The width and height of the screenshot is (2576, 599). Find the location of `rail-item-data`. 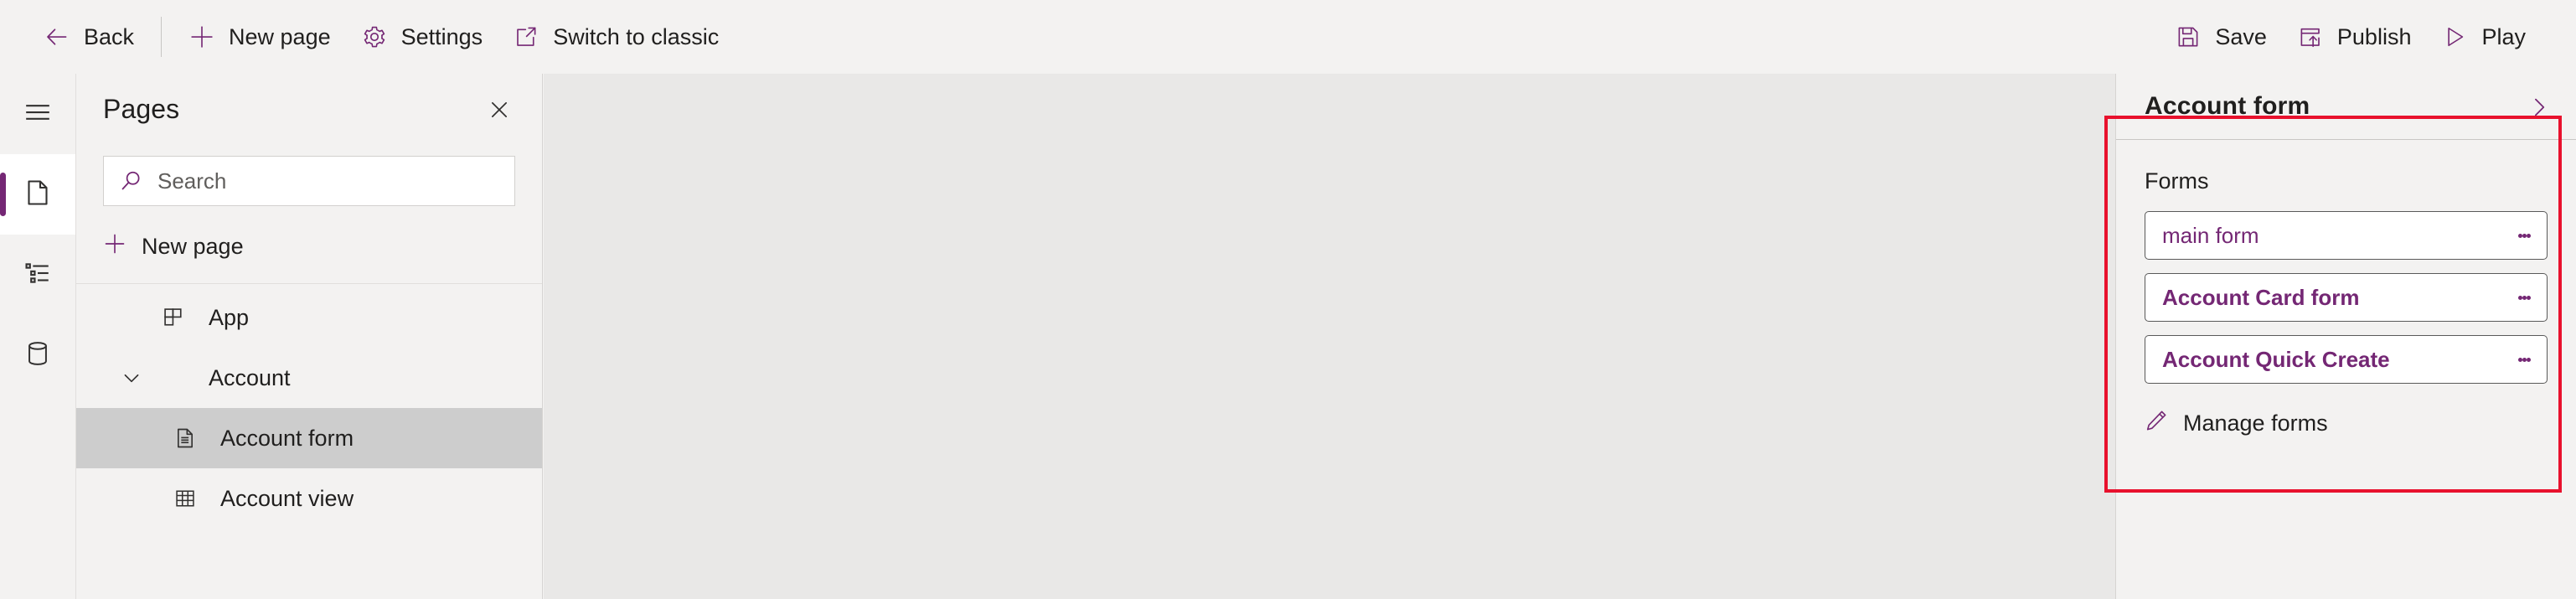

rail-item-data is located at coordinates (37, 355).